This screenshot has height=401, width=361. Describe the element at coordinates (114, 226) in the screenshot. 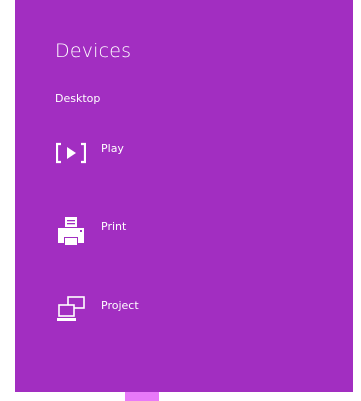

I see `print-label: Print` at that location.